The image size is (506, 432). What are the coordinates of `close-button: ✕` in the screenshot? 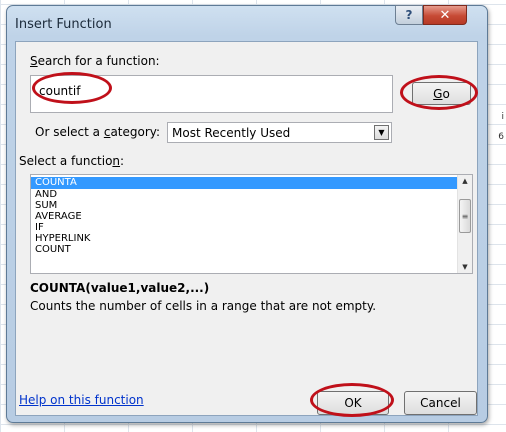 It's located at (445, 15).